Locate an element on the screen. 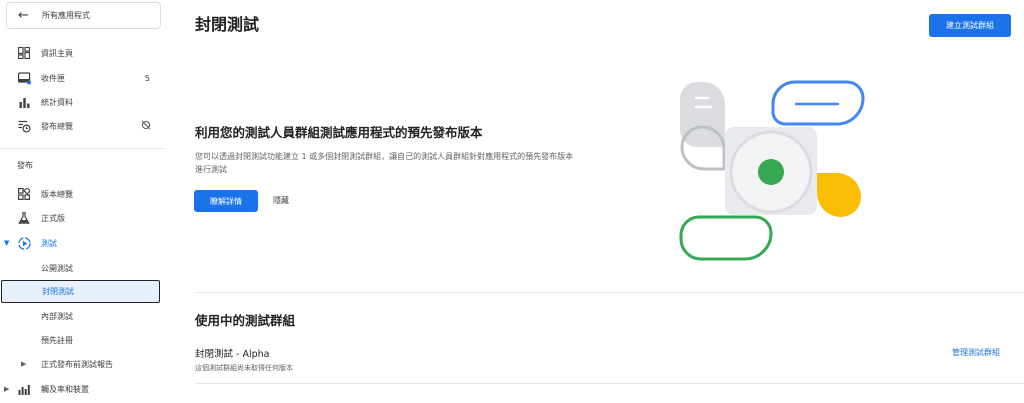 Image resolution: width=1024 pixels, height=403 pixels. sidebar-item-publishing-overview: 發布總覽 is located at coordinates (80, 126).